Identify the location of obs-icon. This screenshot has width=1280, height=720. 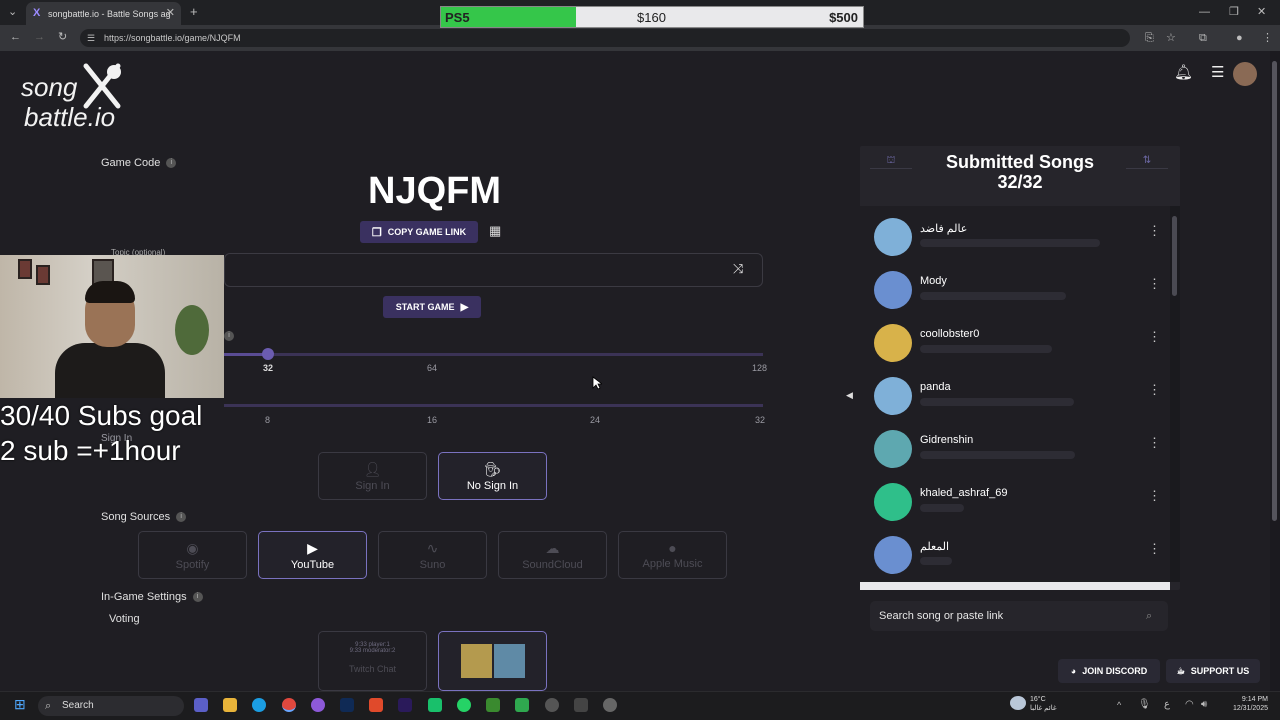
(318, 705).